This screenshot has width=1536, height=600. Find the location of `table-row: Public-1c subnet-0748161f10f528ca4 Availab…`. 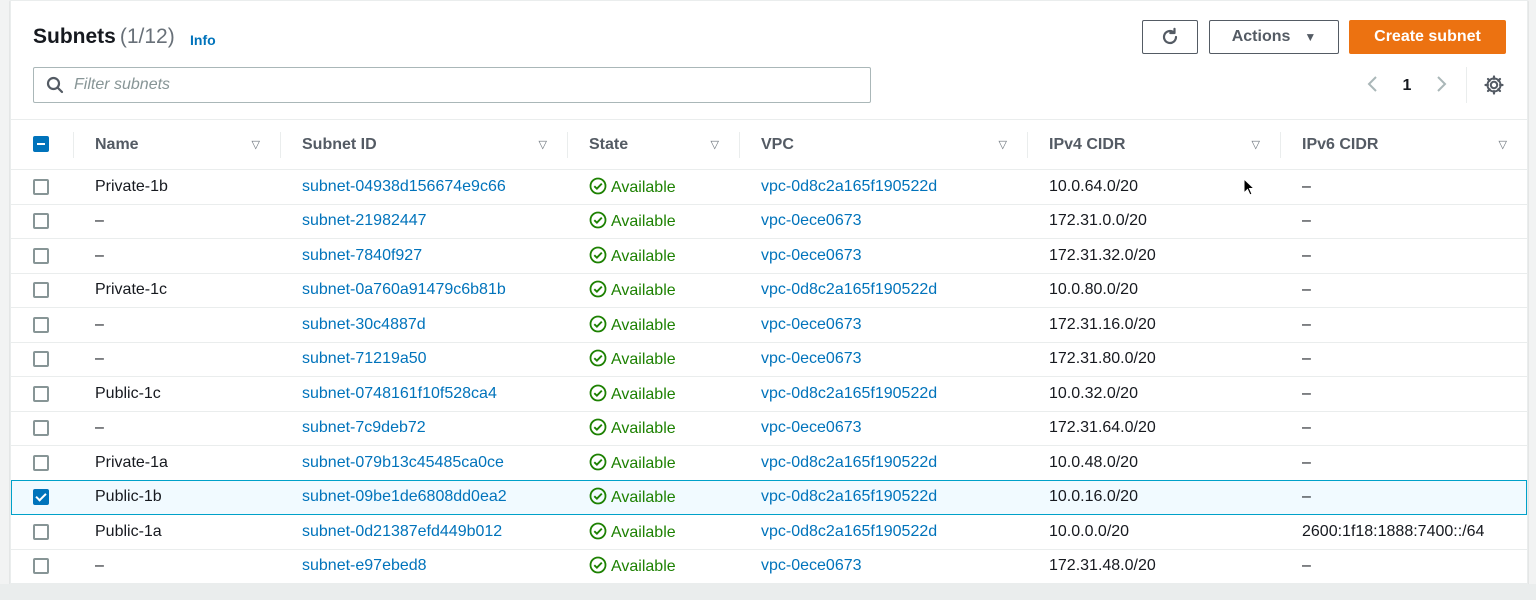

table-row: Public-1c subnet-0748161f10f528ca4 Availab… is located at coordinates (769, 394).